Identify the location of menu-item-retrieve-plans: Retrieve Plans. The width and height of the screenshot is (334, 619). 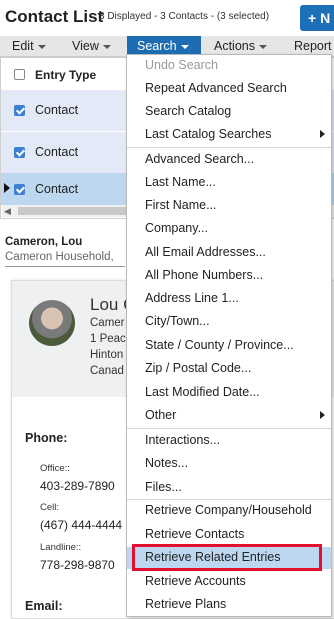
(185, 604).